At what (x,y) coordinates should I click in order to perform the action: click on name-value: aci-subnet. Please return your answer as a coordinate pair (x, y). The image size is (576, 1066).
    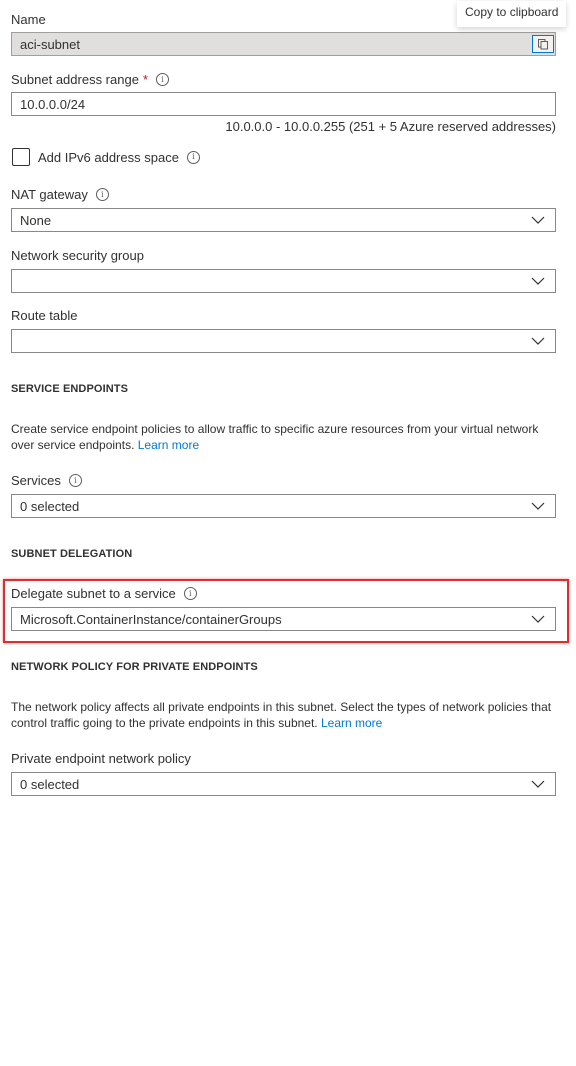
    Looking at the image, I should click on (50, 44).